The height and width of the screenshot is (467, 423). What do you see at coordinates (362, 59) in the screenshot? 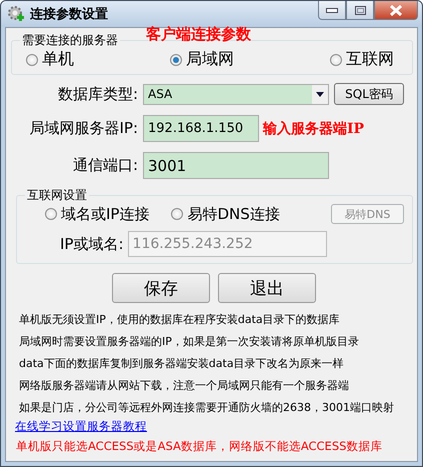
I see `radio-option: 互联网` at bounding box center [362, 59].